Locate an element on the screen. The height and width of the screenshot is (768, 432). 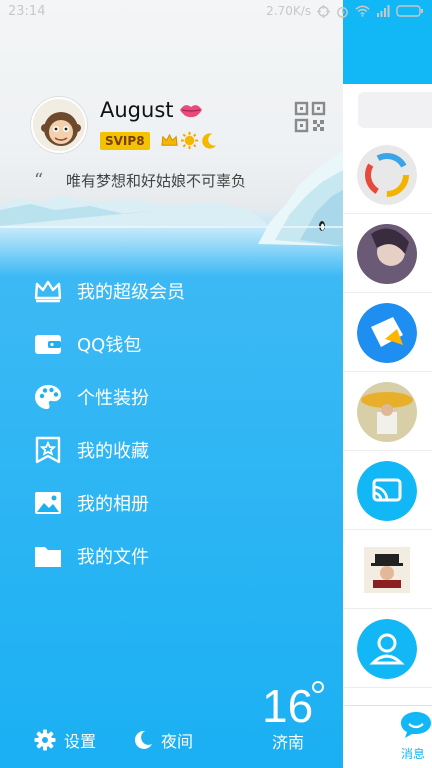
search-bar is located at coordinates (395, 110).